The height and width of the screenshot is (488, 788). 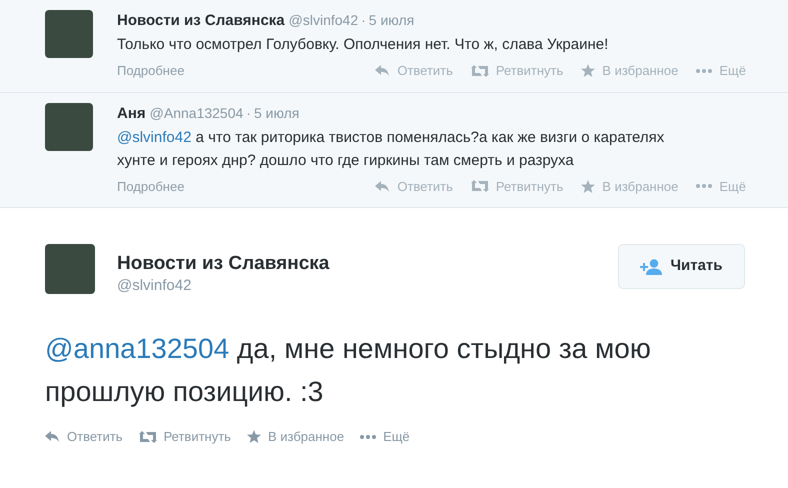 I want to click on user-name: Аня, so click(x=131, y=114).